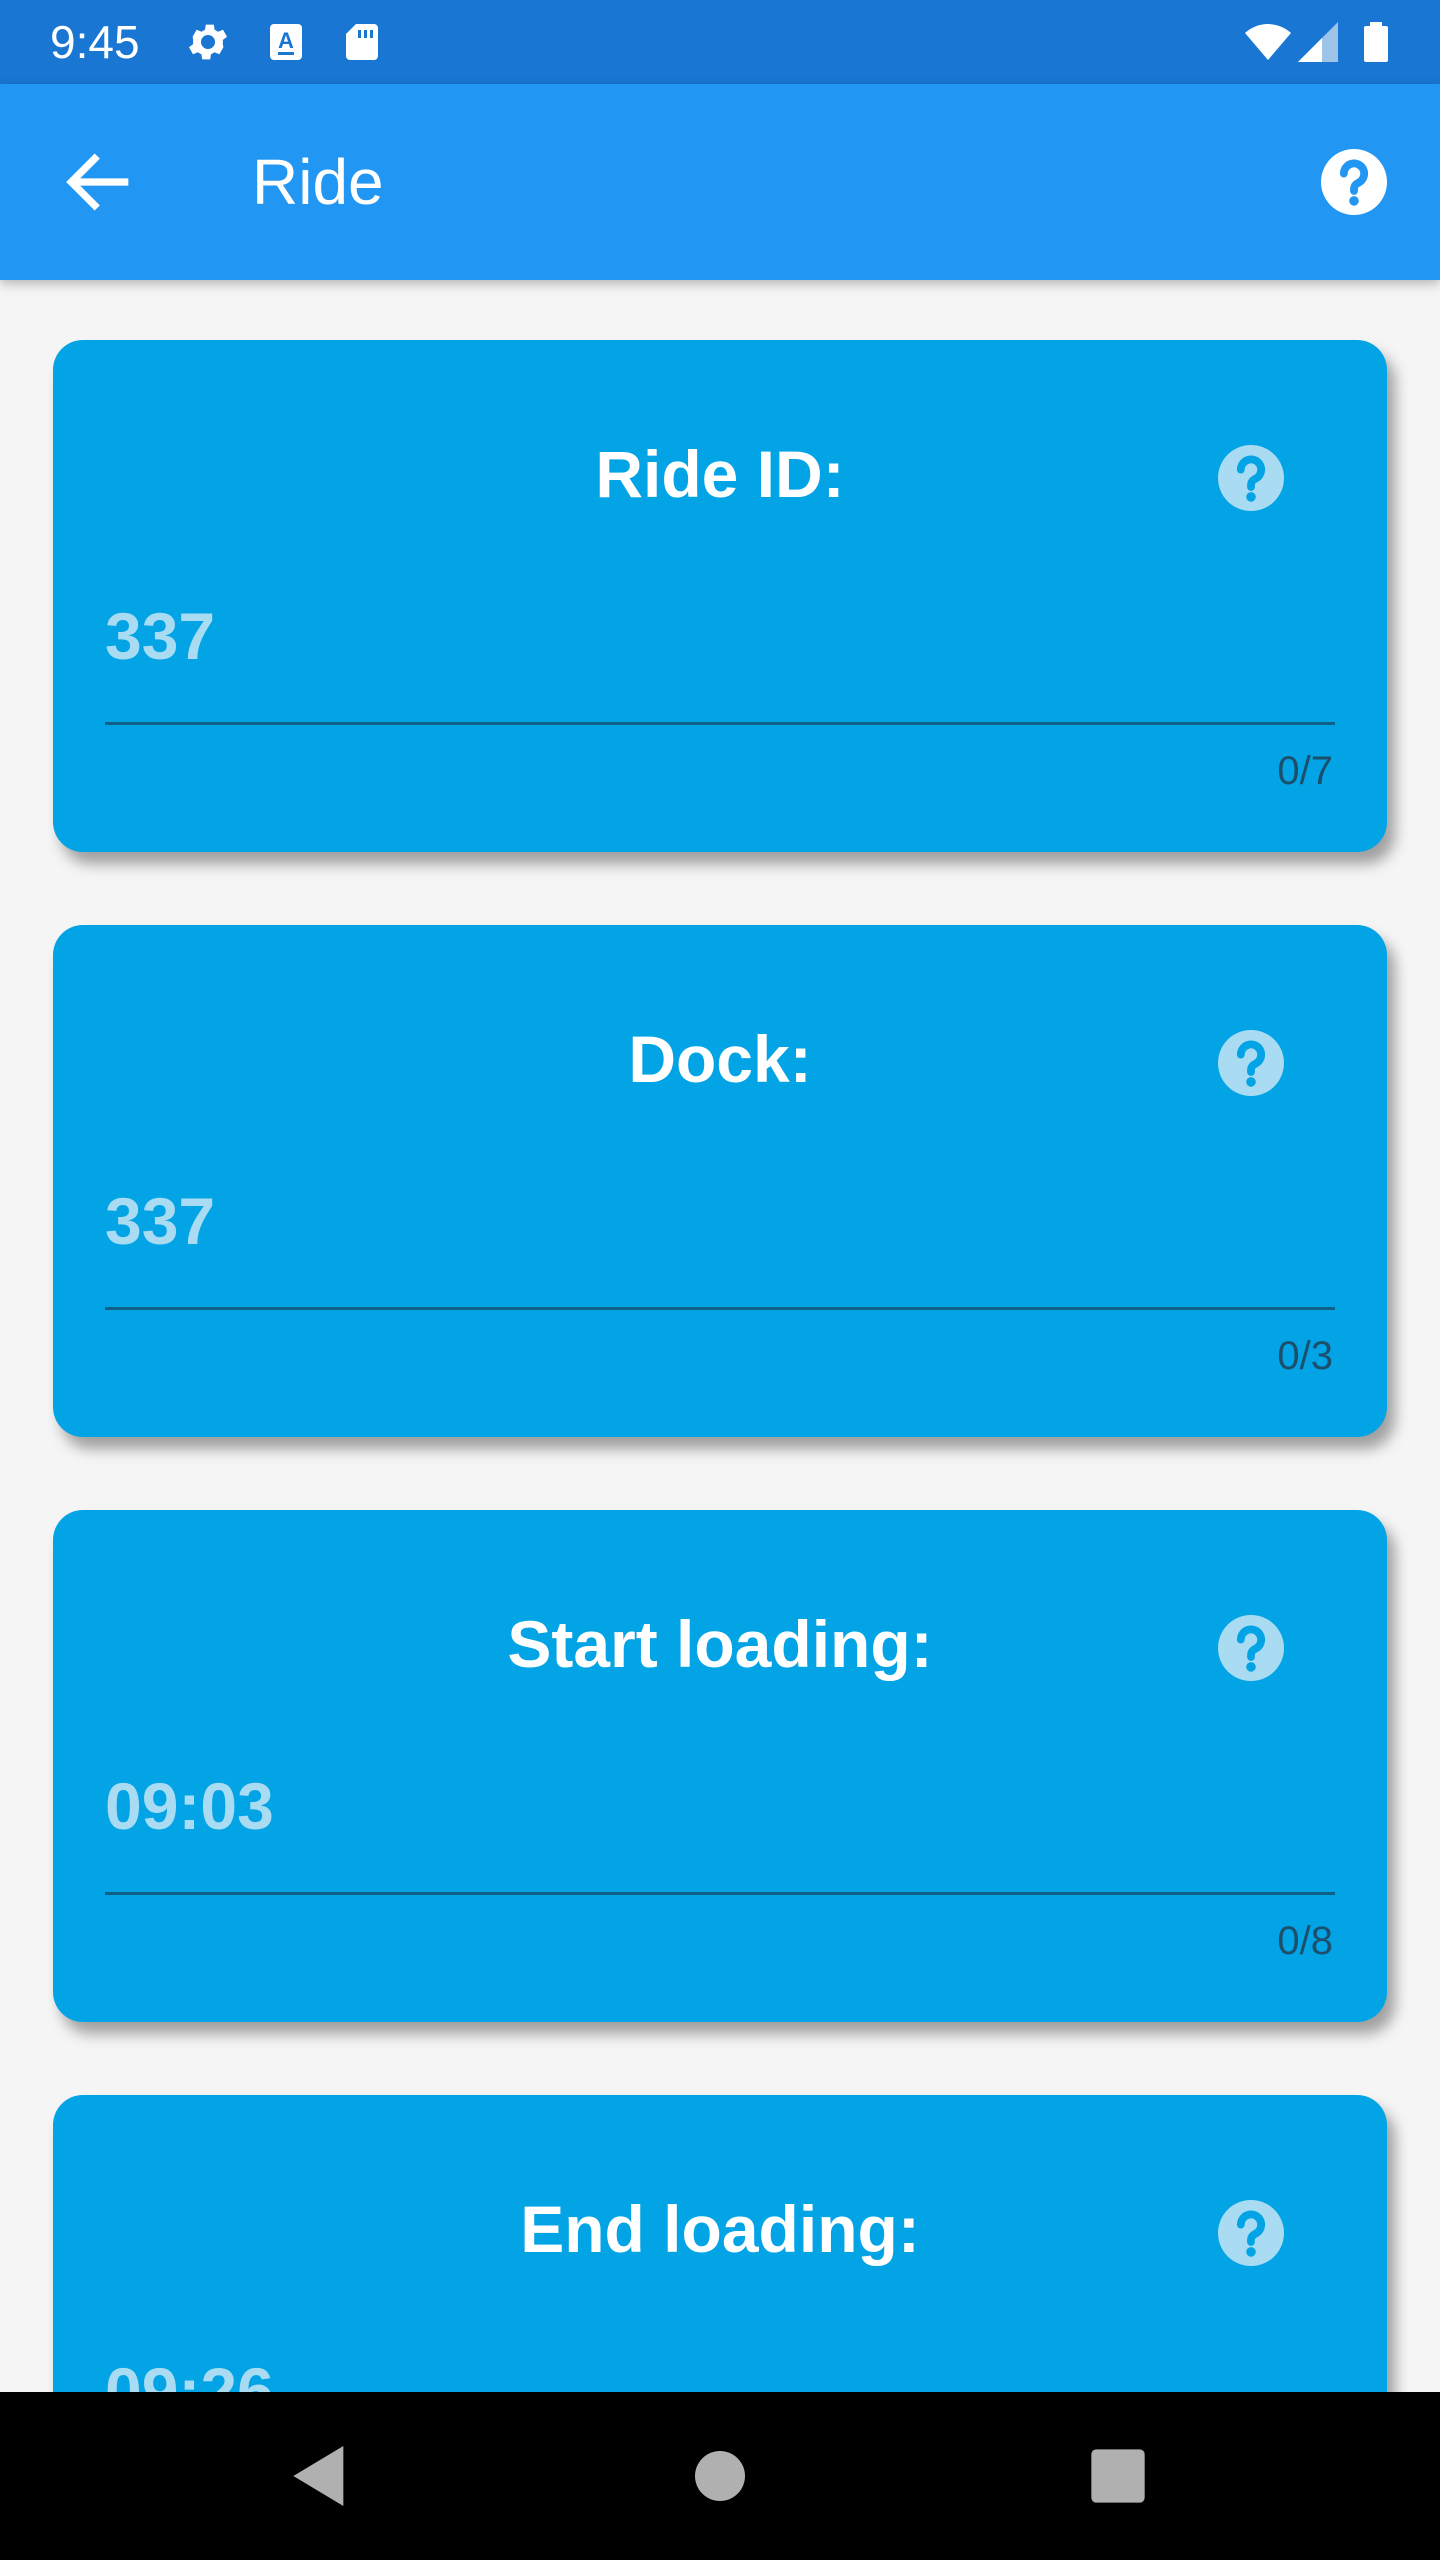 The height and width of the screenshot is (2560, 1440). Describe the element at coordinates (318, 182) in the screenshot. I see `page-title: Ride` at that location.